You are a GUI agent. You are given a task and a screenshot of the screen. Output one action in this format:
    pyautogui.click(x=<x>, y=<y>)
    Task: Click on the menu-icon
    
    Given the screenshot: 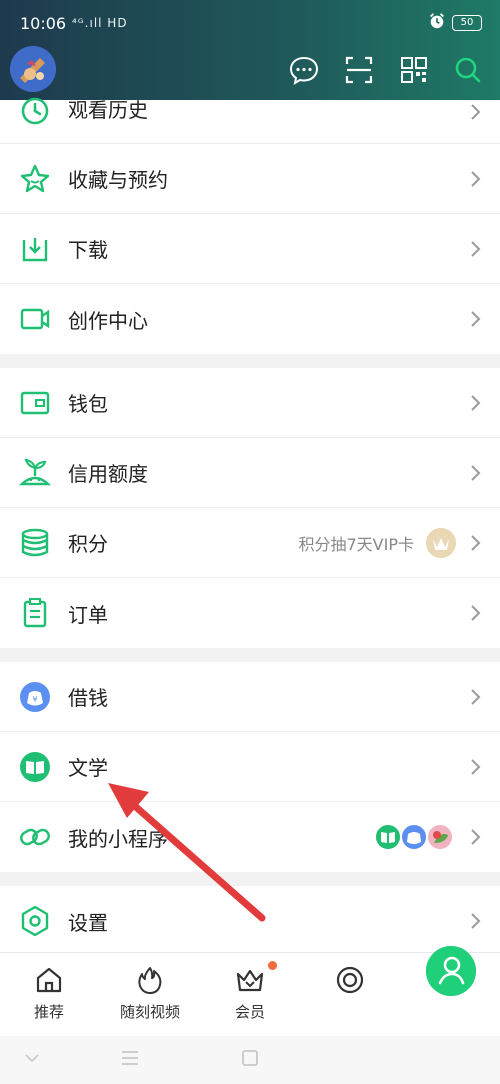 What is the action you would take?
    pyautogui.click(x=130, y=1058)
    